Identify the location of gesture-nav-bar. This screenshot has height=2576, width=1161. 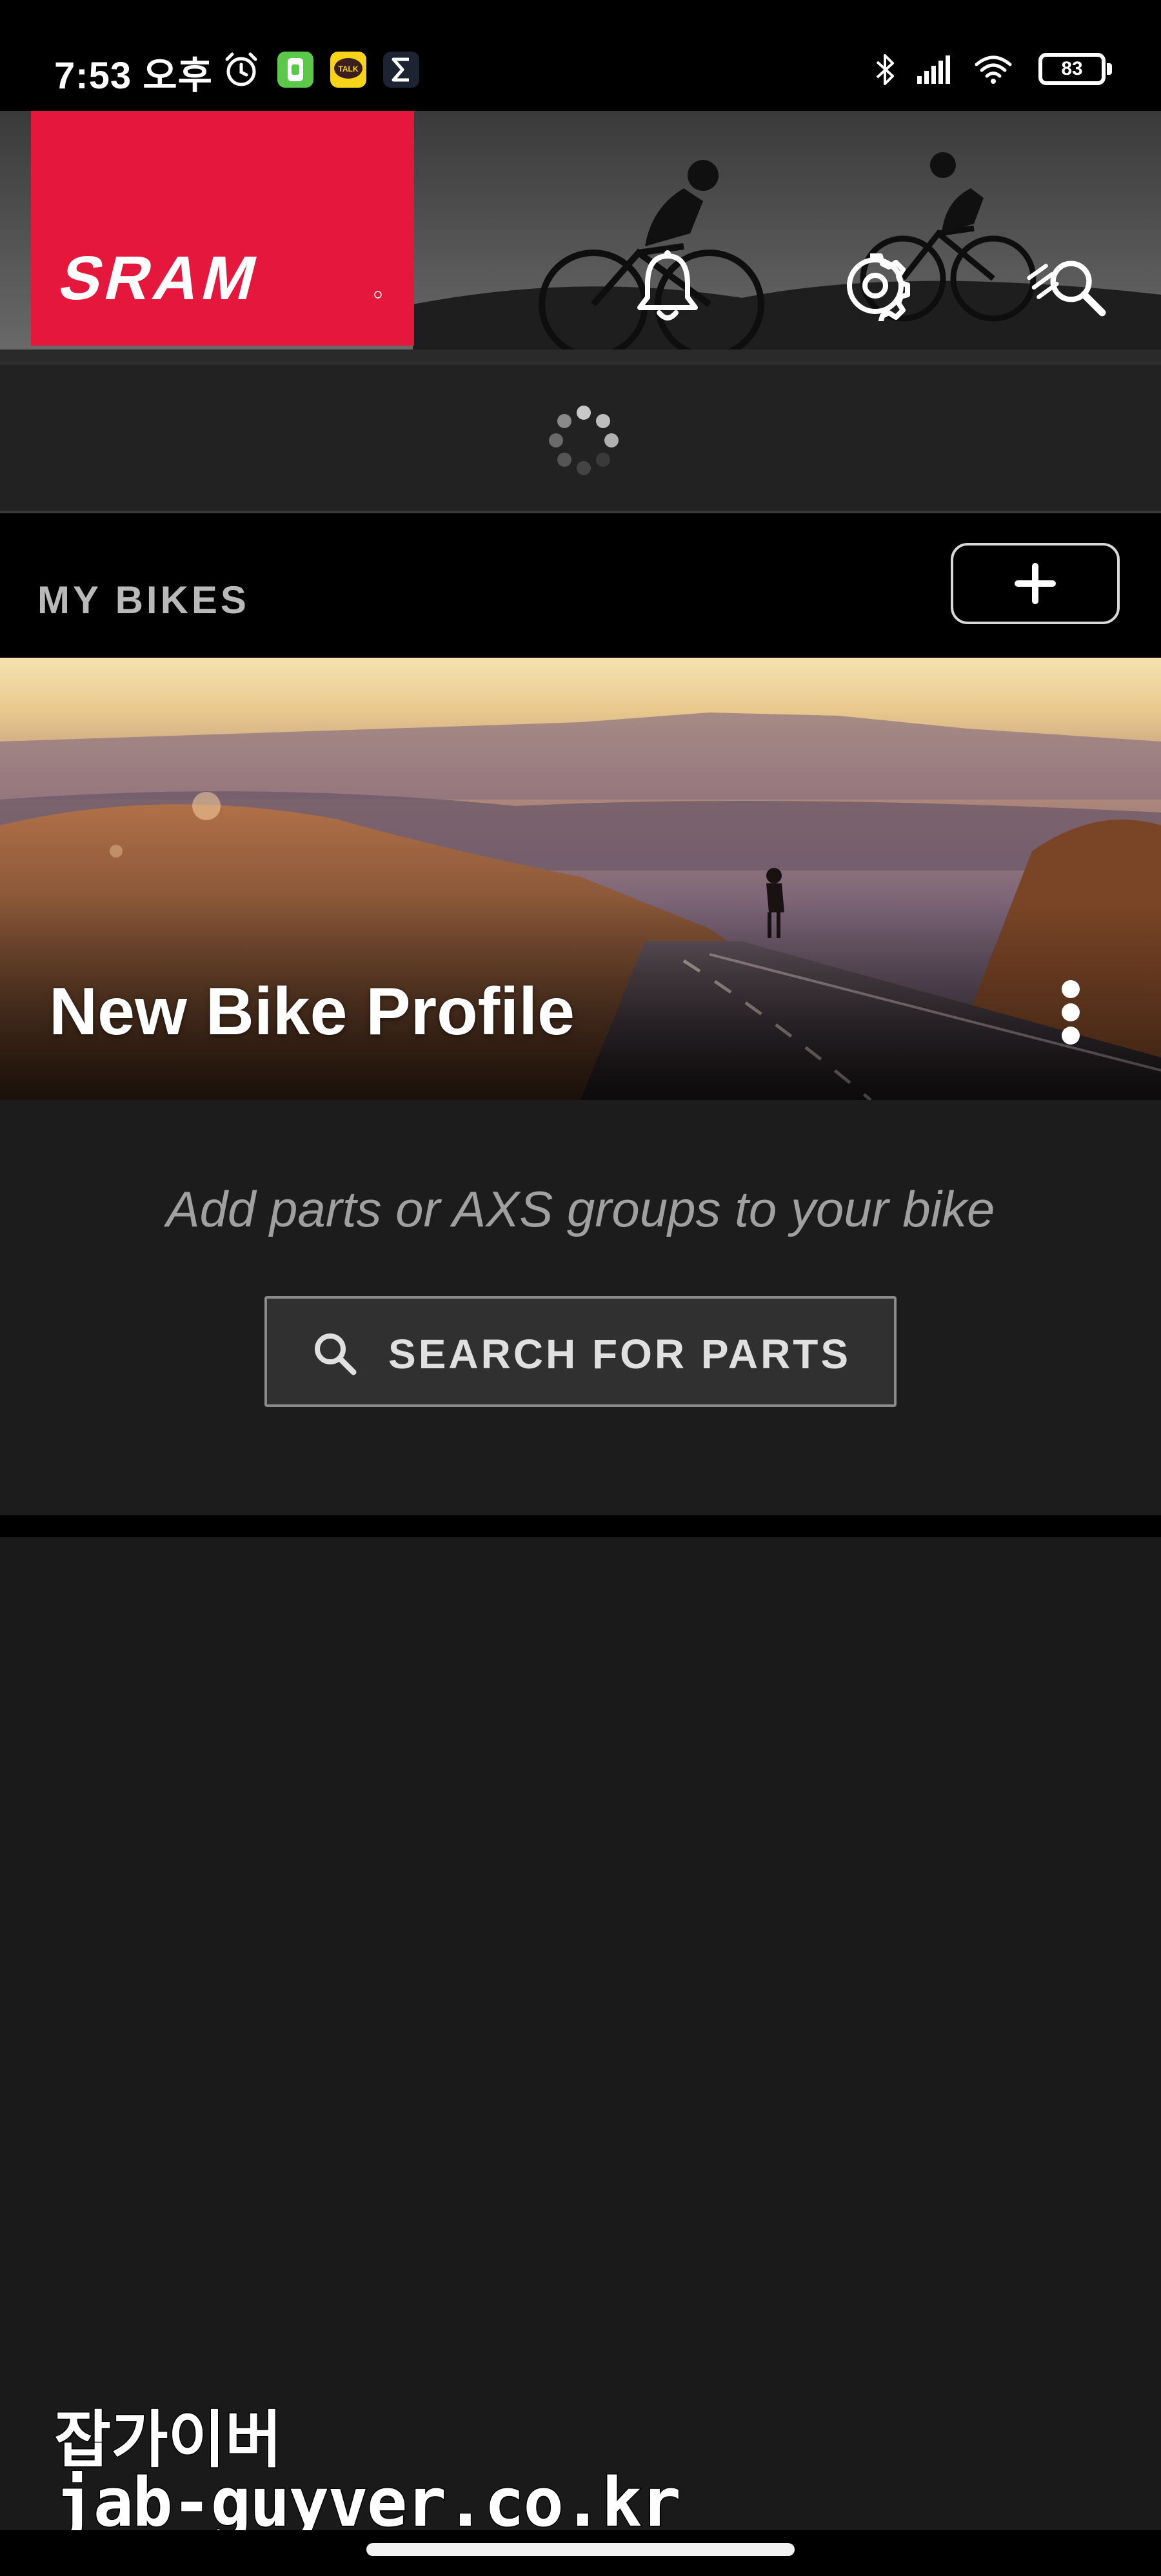
(580, 2553).